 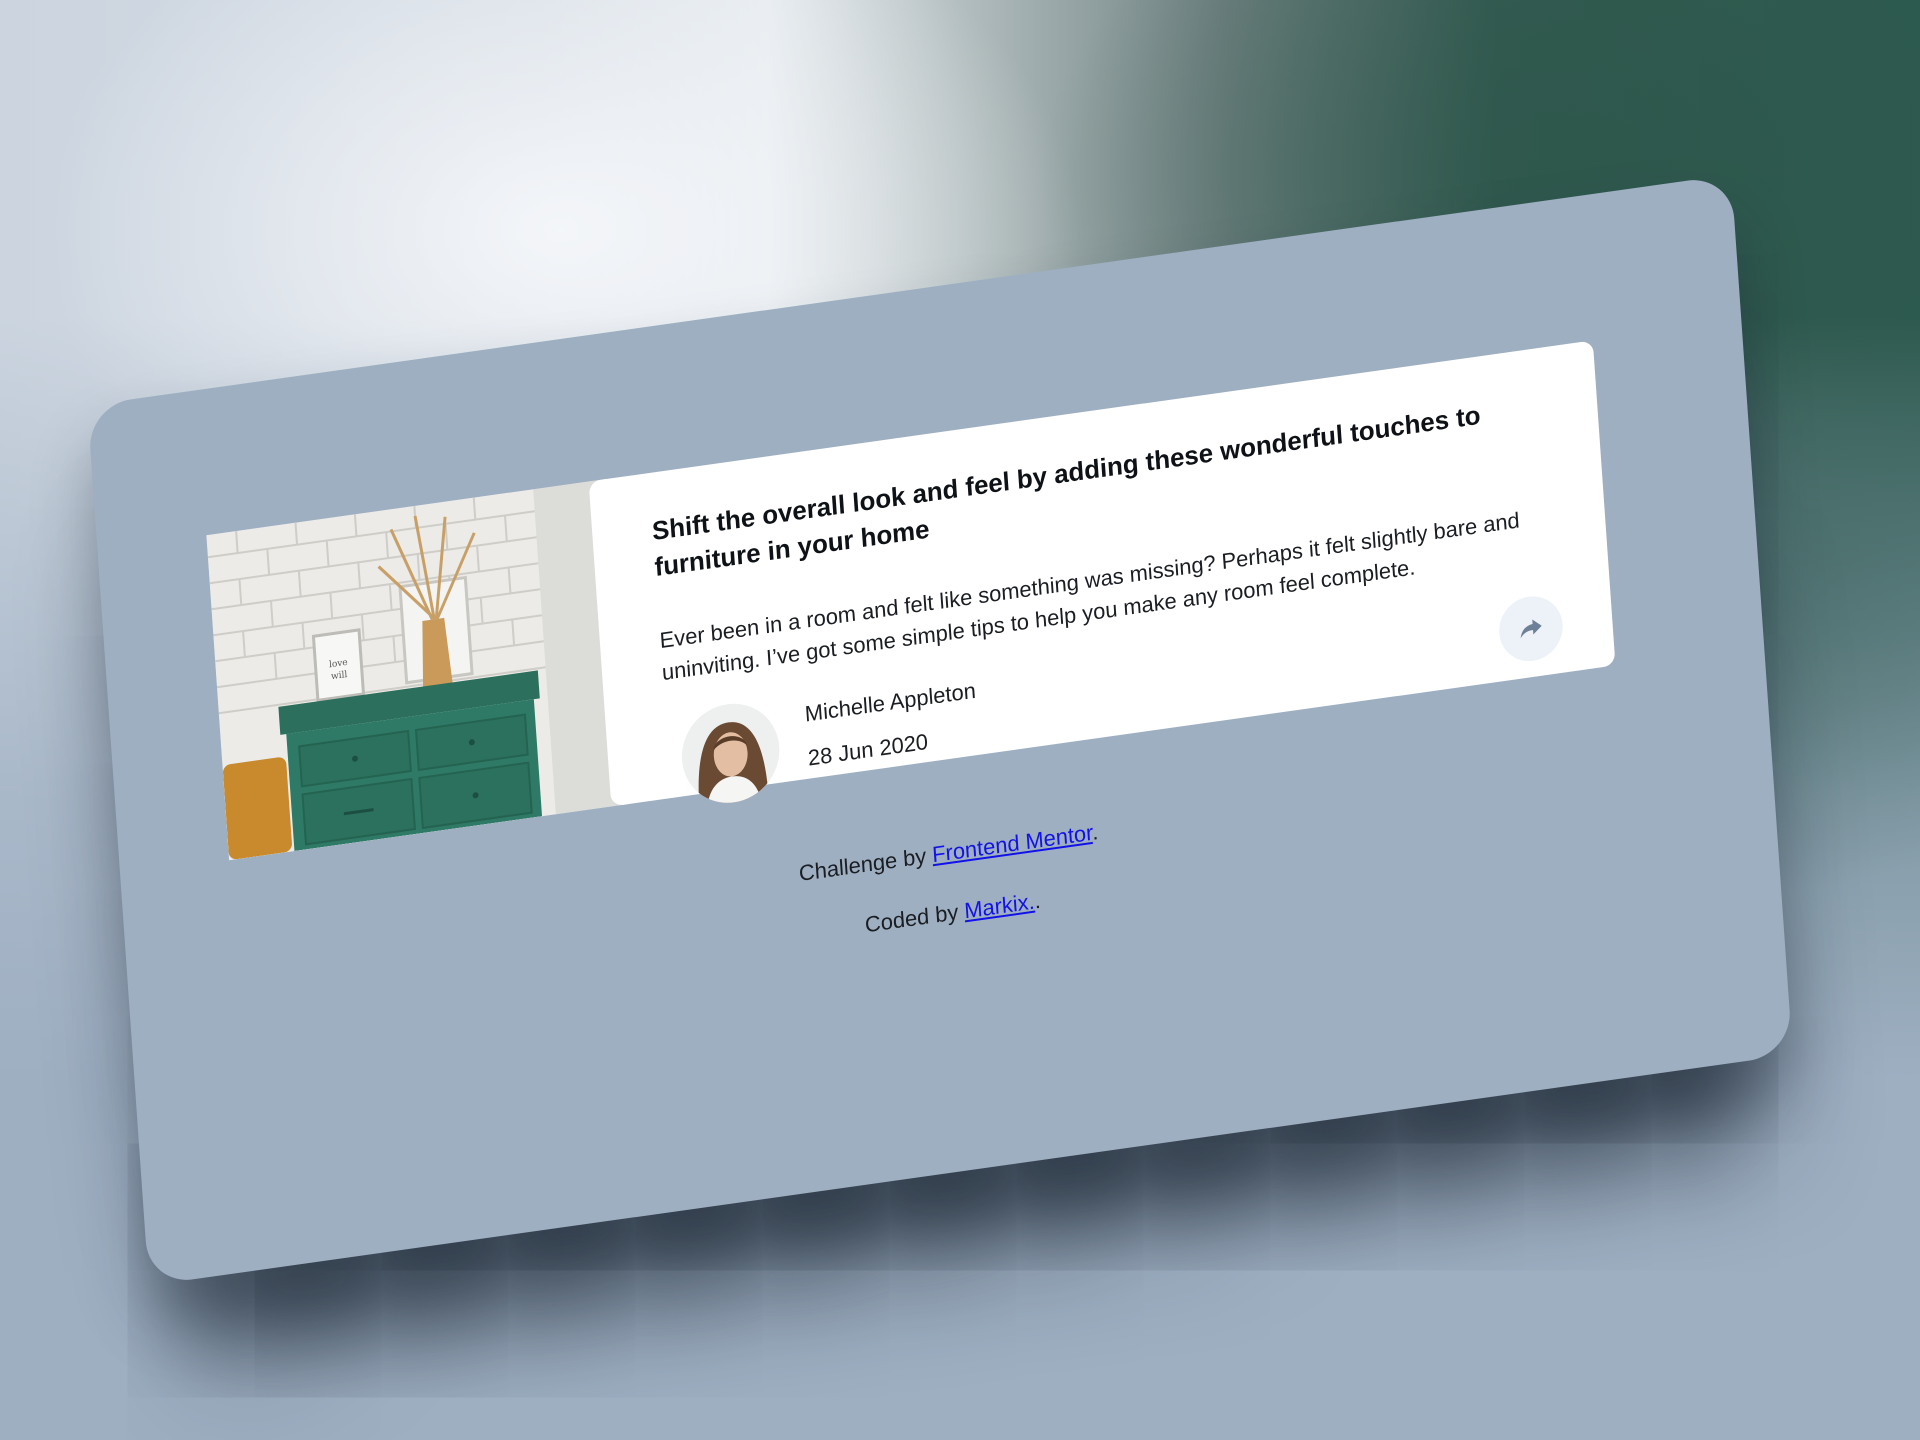 I want to click on avatar-photo, so click(x=730, y=753).